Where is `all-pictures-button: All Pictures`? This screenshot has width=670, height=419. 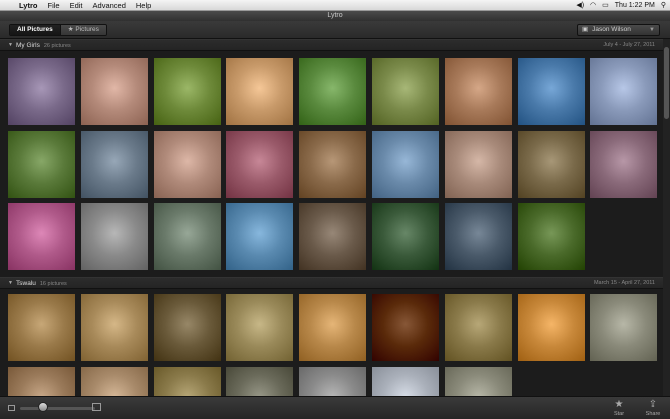
all-pictures-button: All Pictures is located at coordinates (35, 30).